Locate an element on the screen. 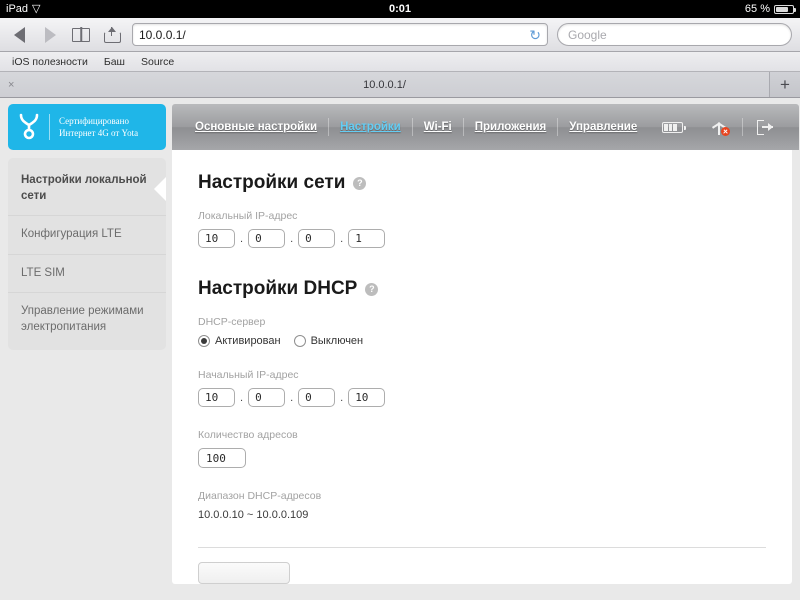  browser-tab-title: 10.0.0.1/ is located at coordinates (384, 84).